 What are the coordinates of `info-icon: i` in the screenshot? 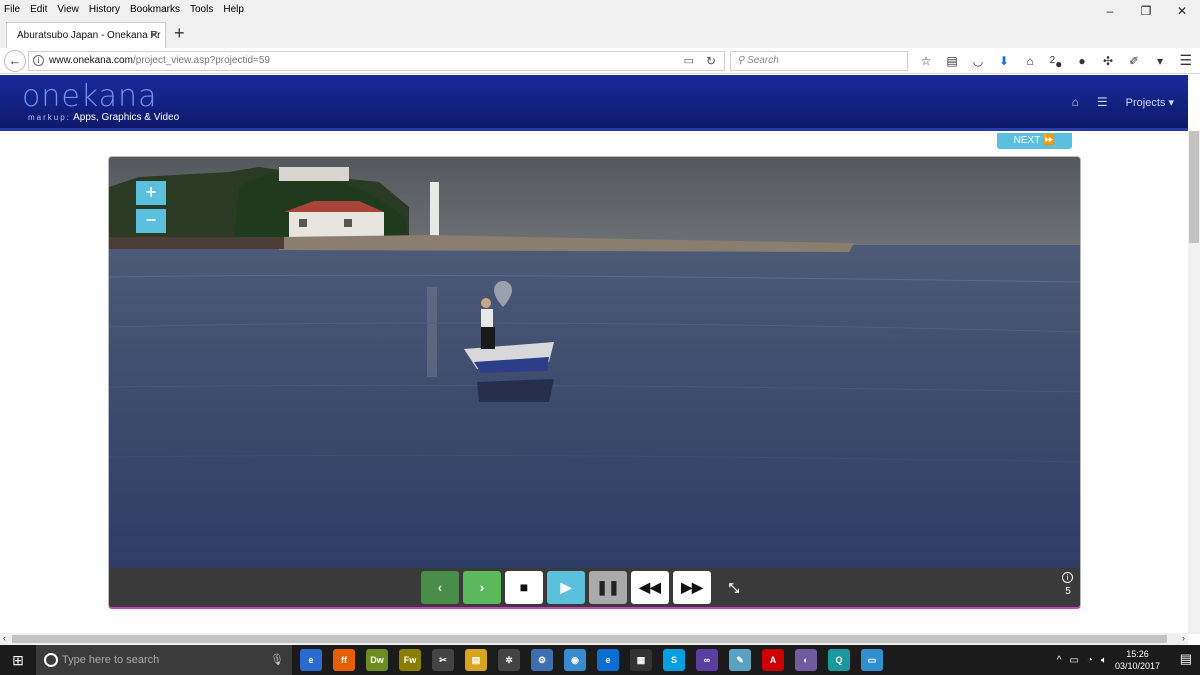 It's located at (1067, 577).